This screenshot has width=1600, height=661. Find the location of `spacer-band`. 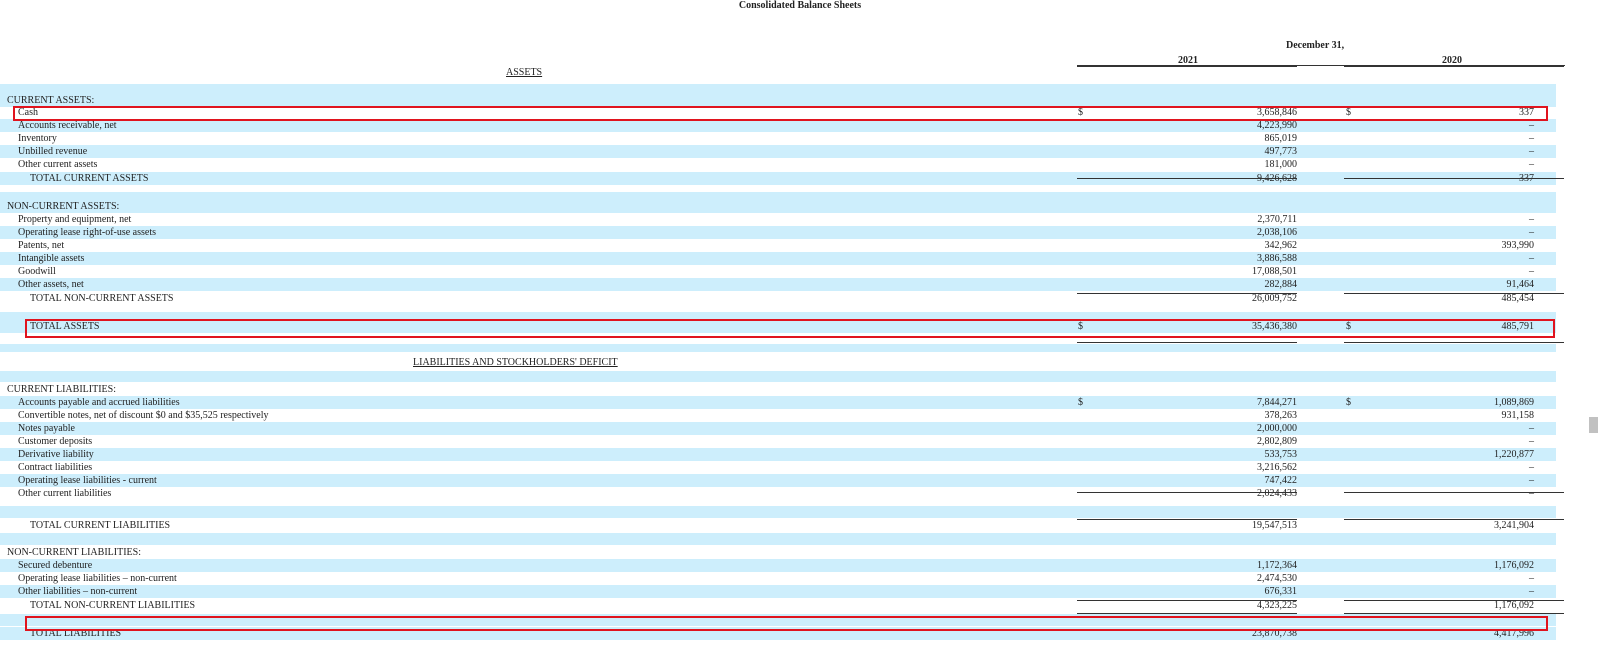

spacer-band is located at coordinates (778, 196).